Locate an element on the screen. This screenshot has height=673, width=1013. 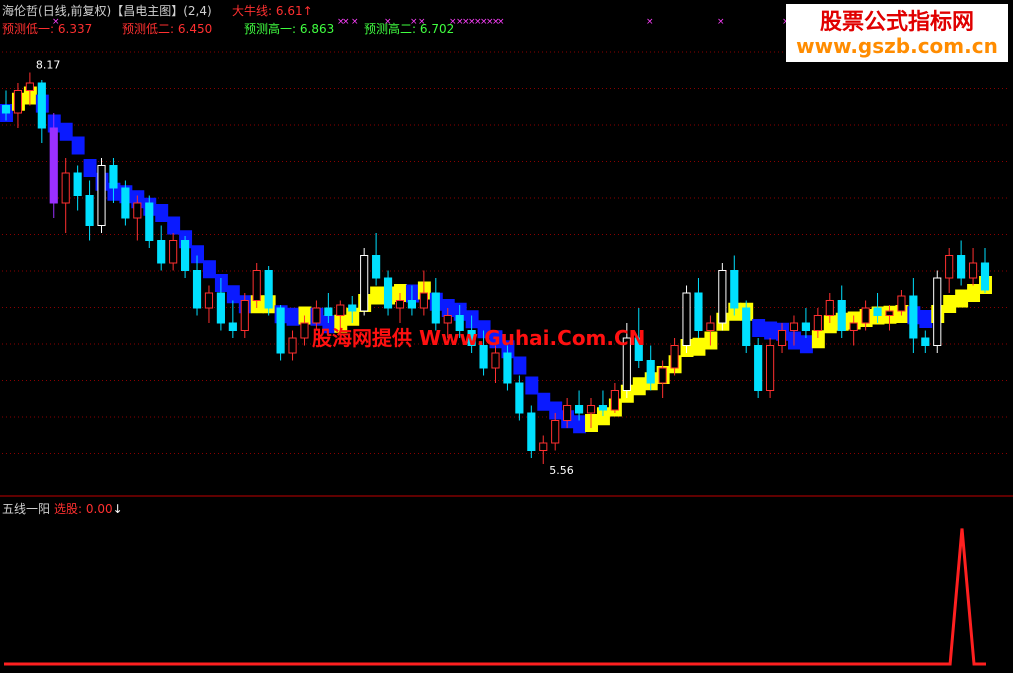
pred-high1-readout: 预测高一: 6.863 is located at coordinates (289, 28).